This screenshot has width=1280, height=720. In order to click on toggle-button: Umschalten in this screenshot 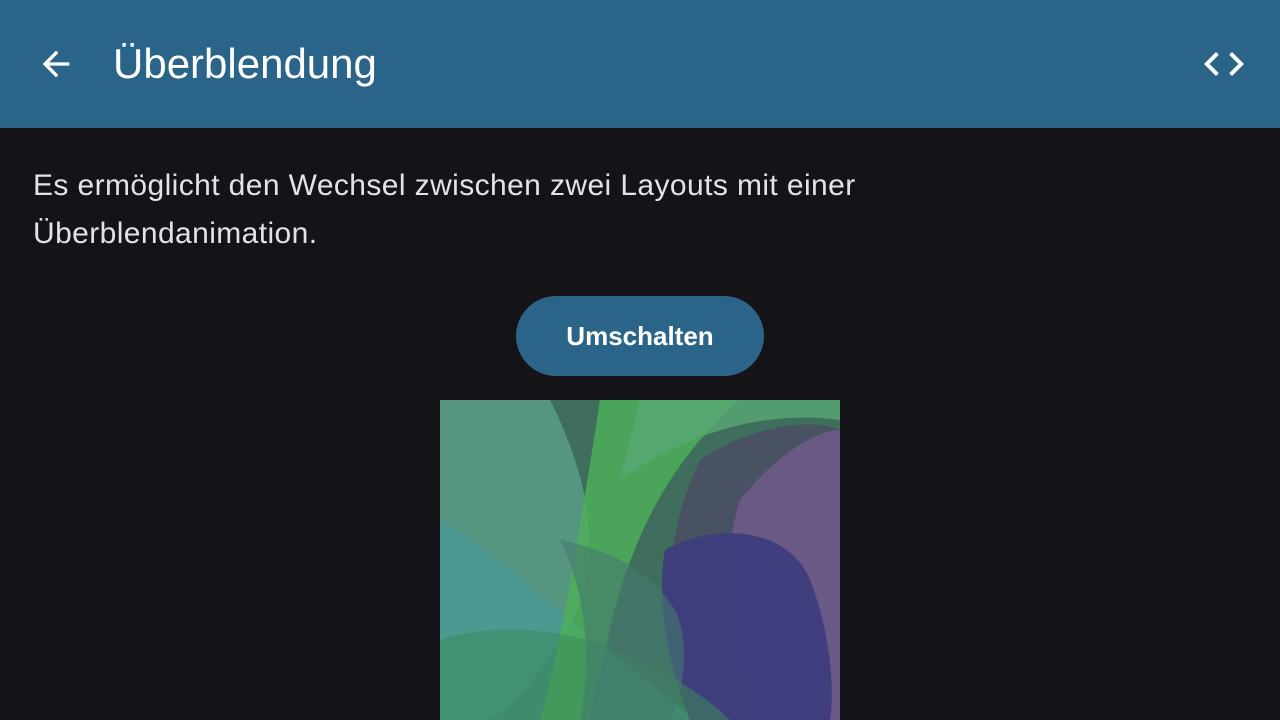, I will do `click(640, 336)`.